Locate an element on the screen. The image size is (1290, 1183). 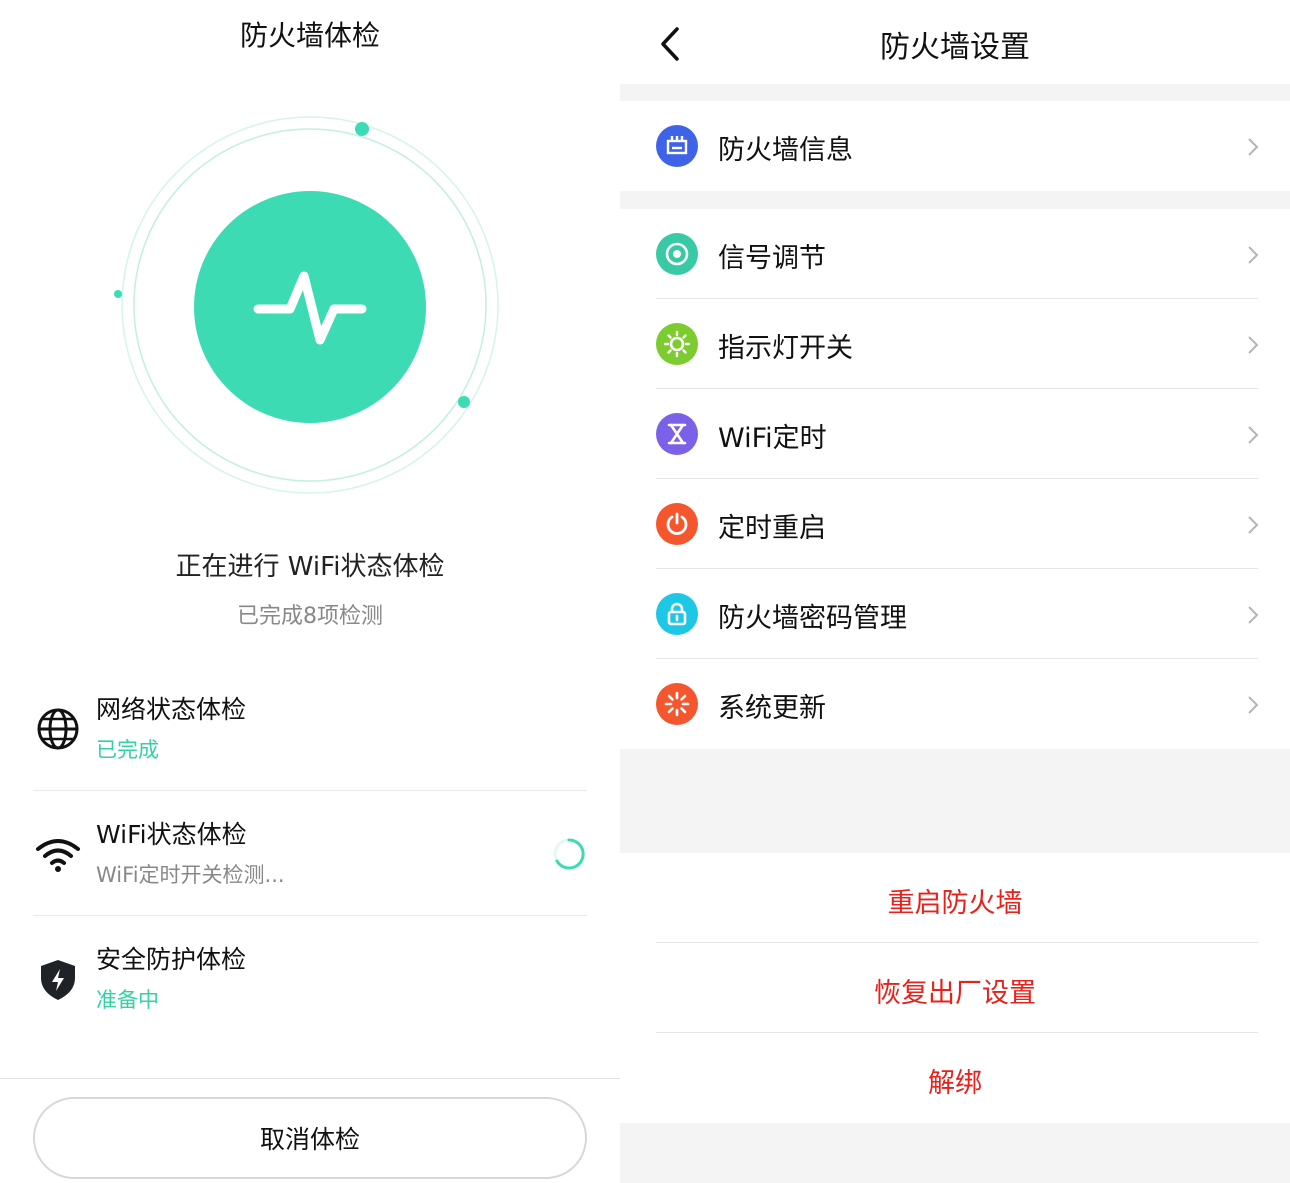
check-status: 已完成 is located at coordinates (127, 750).